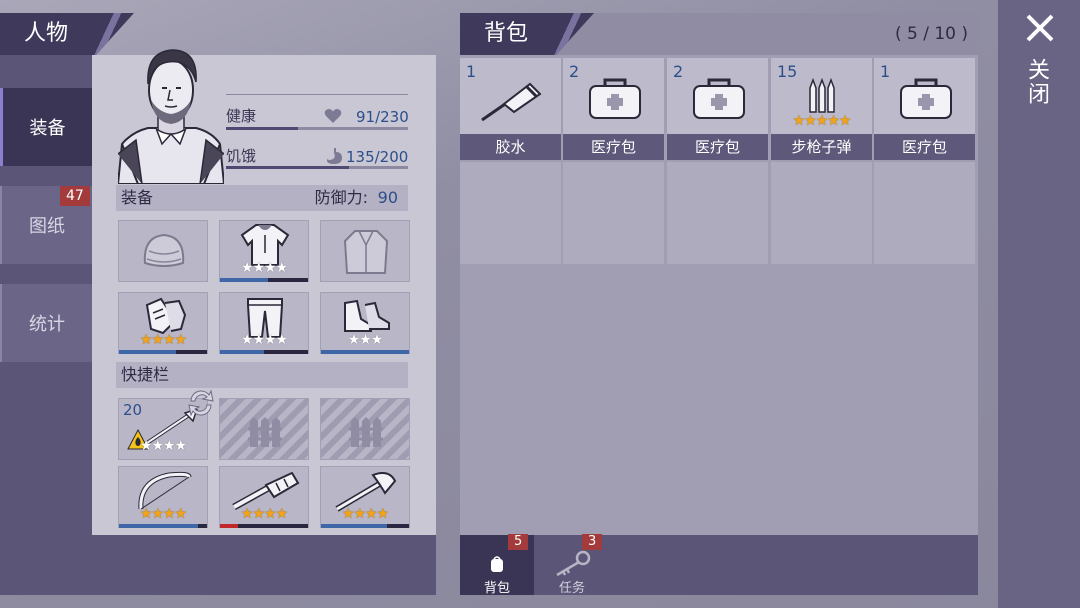  I want to click on character-panel-footer, so click(264, 565).